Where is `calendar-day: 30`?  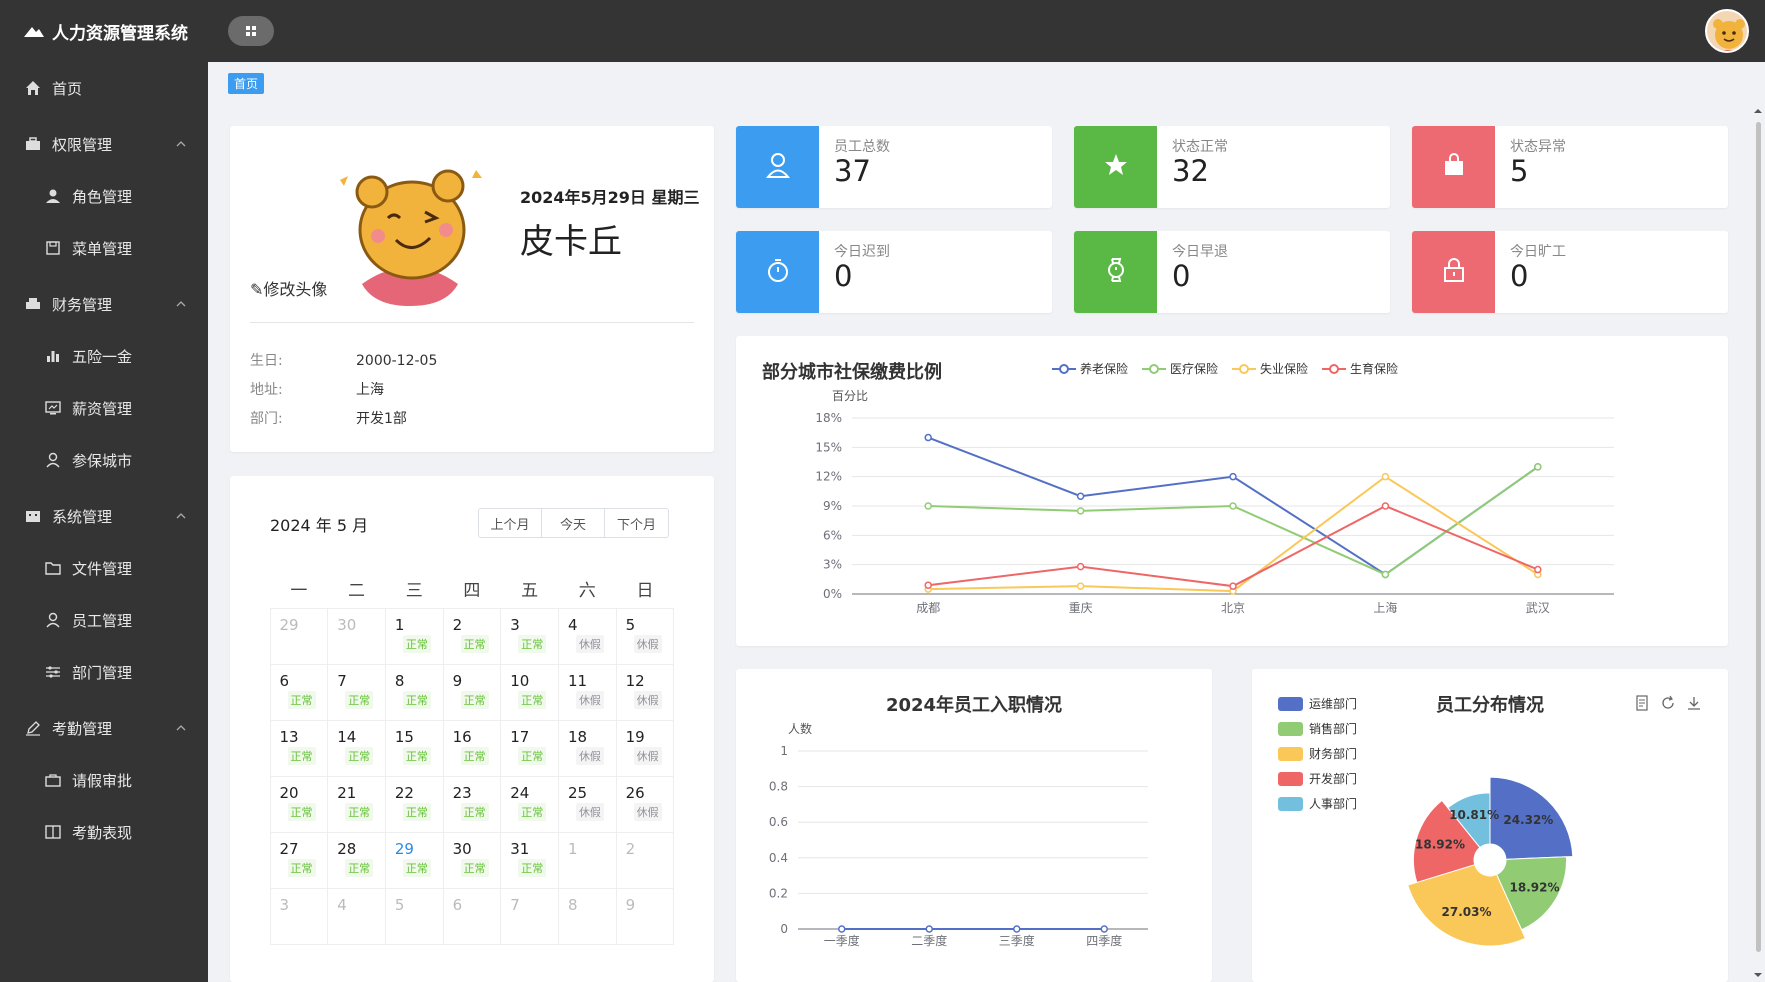 calendar-day: 30 is located at coordinates (356, 636).